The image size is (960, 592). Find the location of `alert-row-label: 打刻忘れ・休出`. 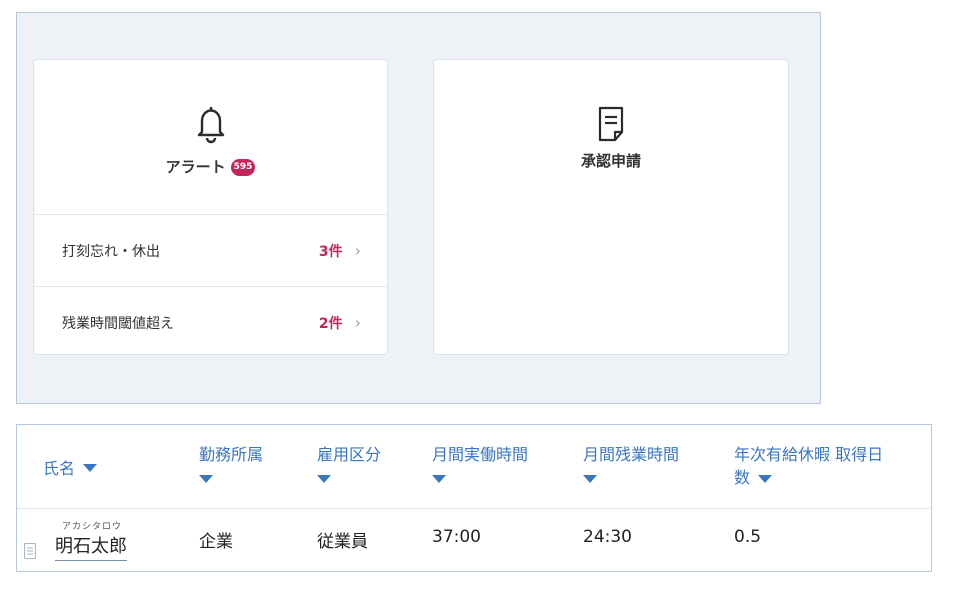

alert-row-label: 打刻忘れ・休出 is located at coordinates (111, 251).